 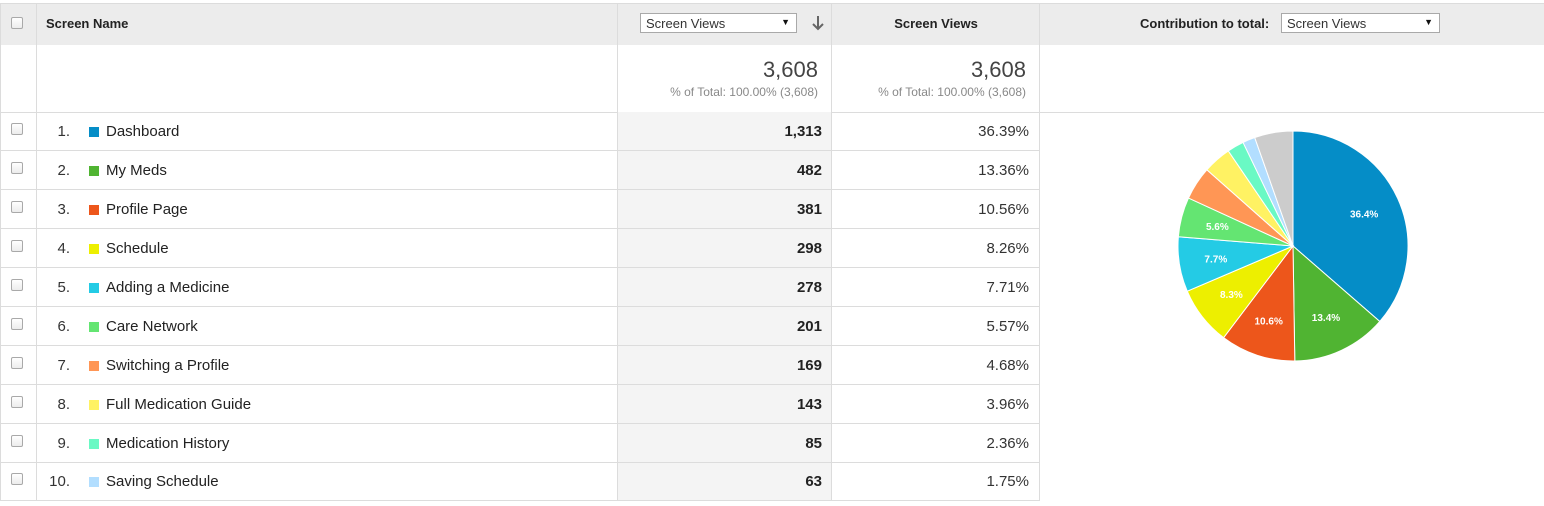 I want to click on screen-views-value: 1,313, so click(x=803, y=131).